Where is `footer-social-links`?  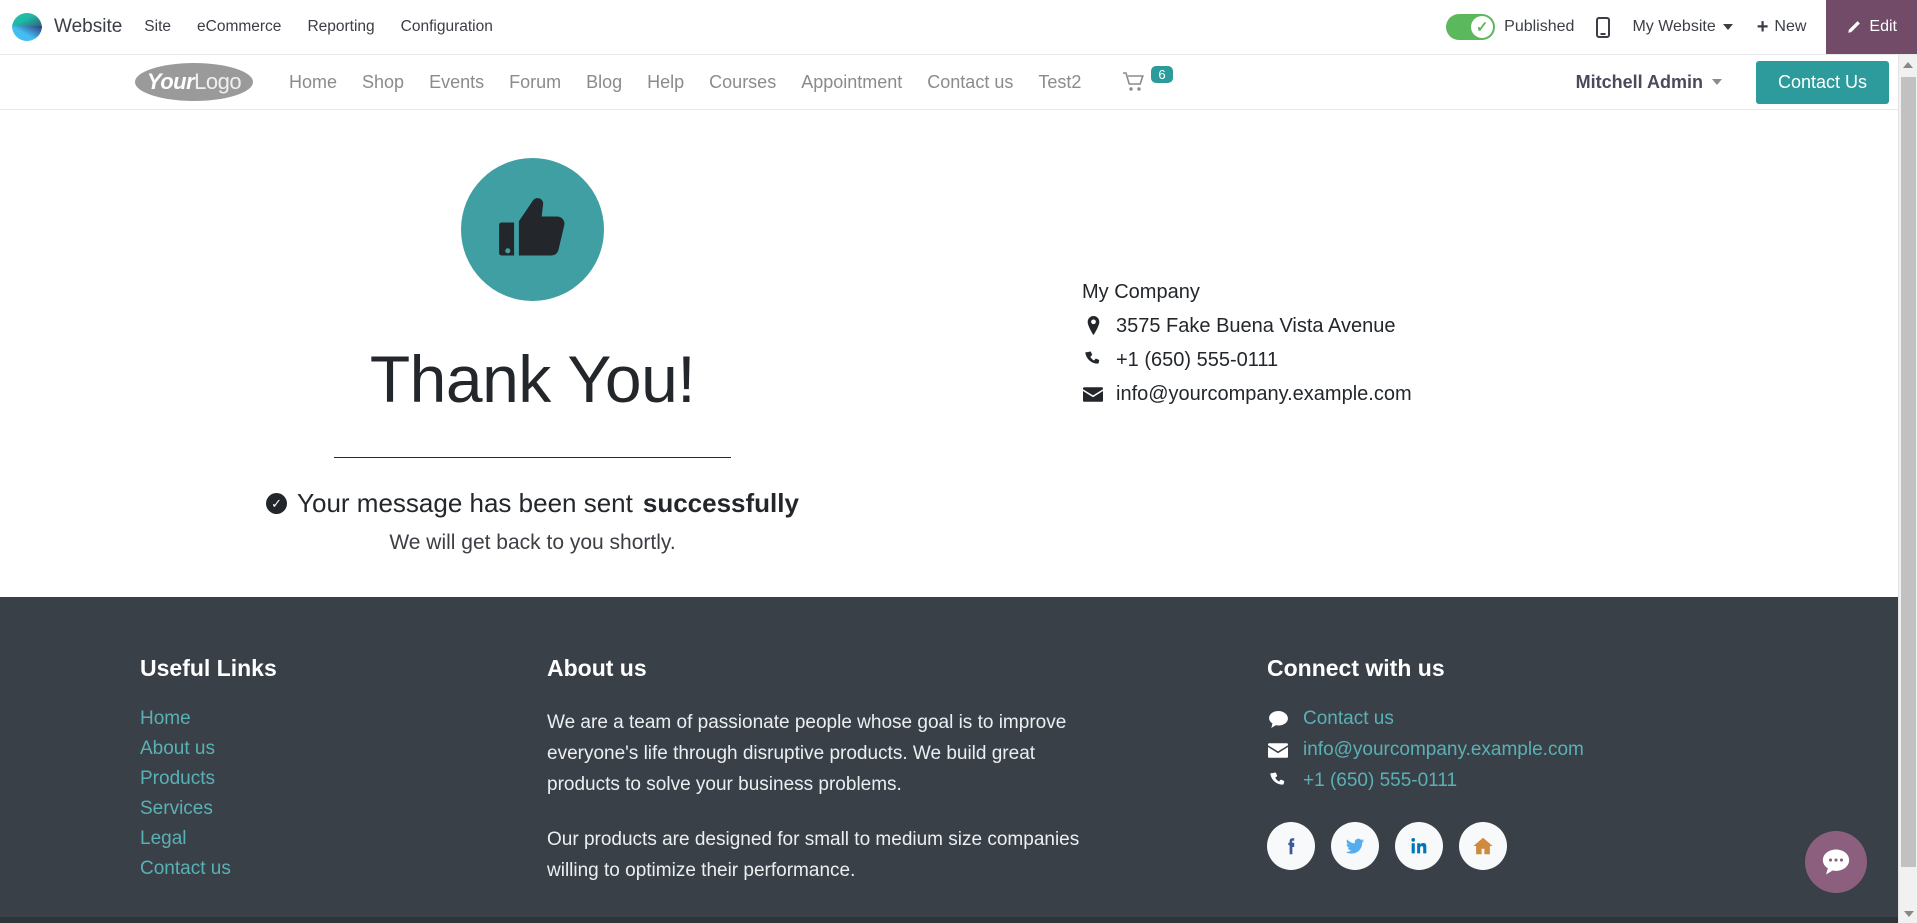 footer-social-links is located at coordinates (1425, 846).